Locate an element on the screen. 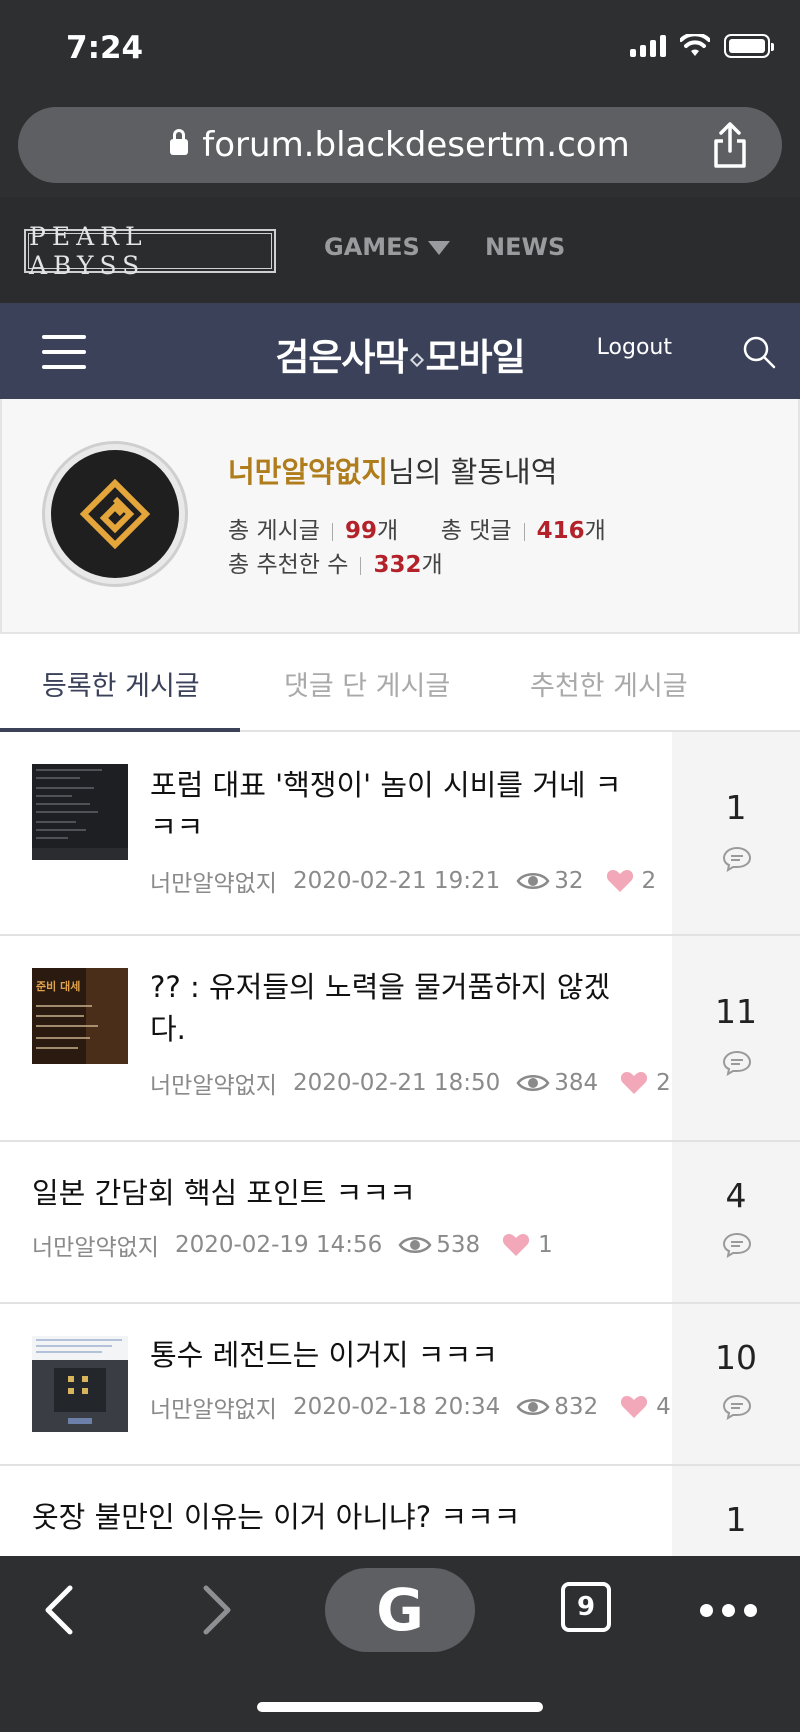 The image size is (800, 1732). games-menu: GAMES is located at coordinates (387, 247).